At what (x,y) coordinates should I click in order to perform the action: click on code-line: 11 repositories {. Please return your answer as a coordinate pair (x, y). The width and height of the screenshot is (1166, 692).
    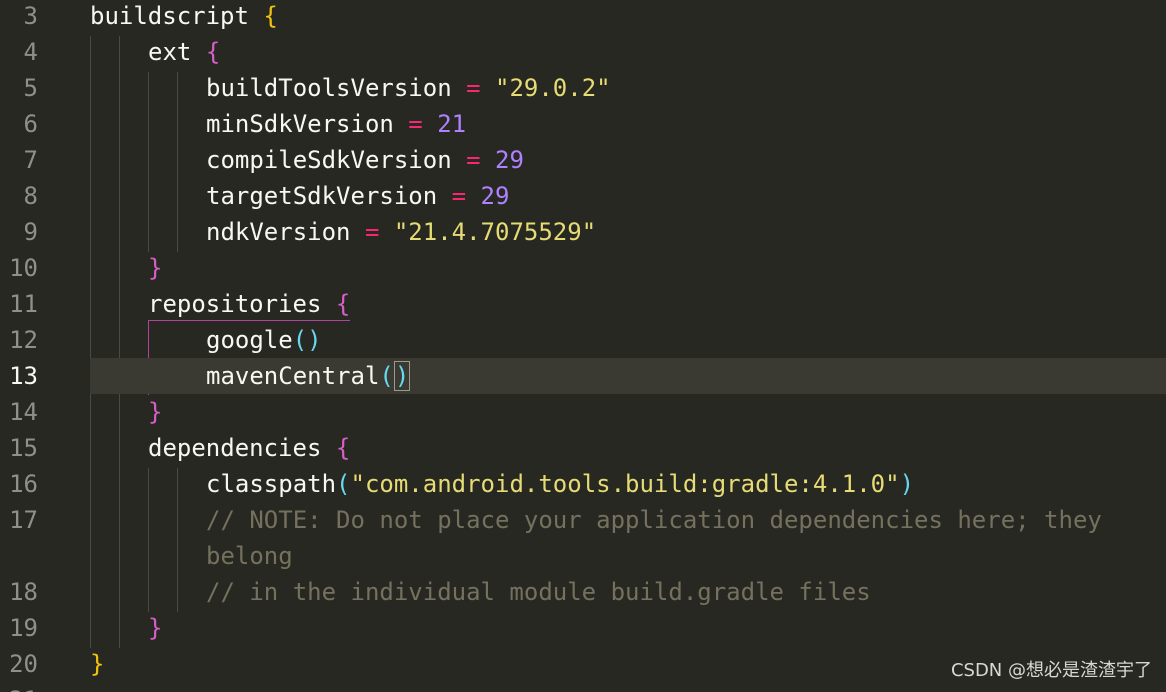
    Looking at the image, I should click on (583, 304).